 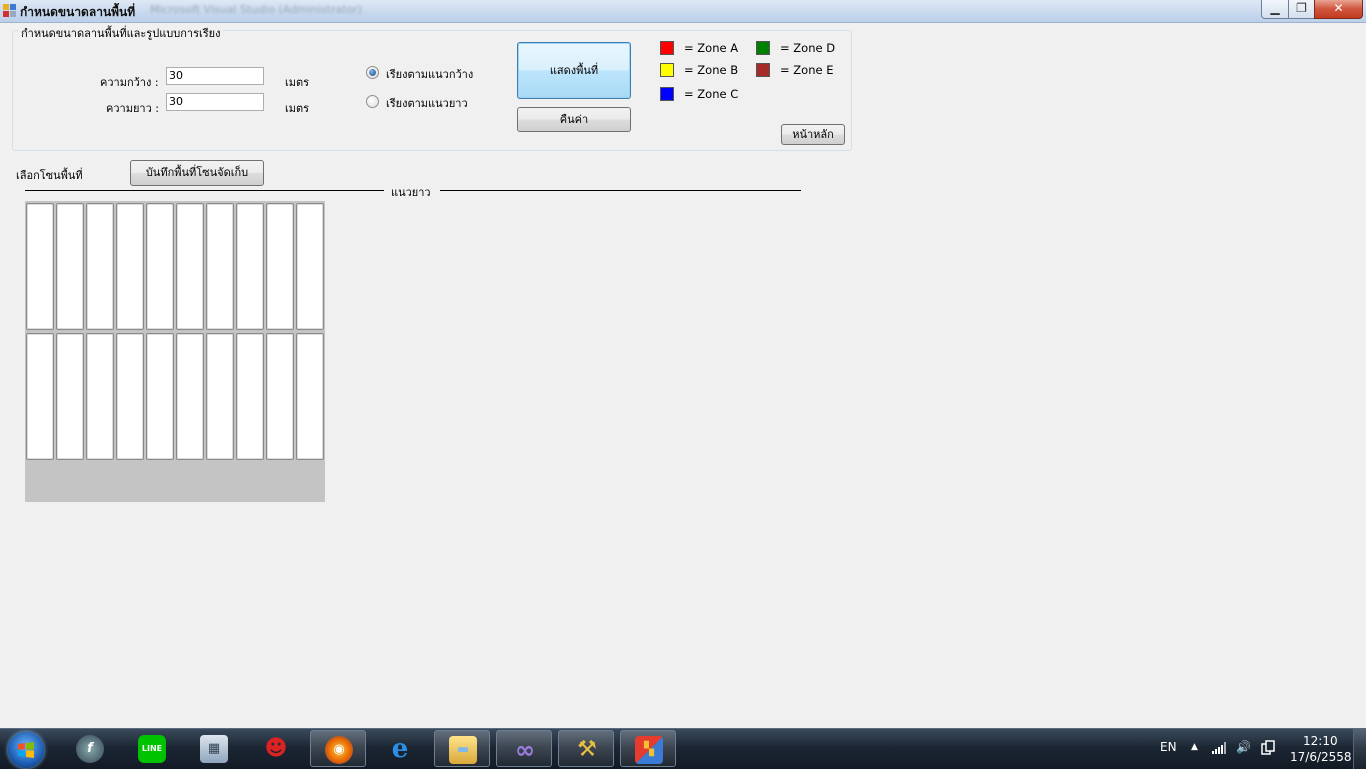 I want to click on network-icon, so click(x=1268, y=749).